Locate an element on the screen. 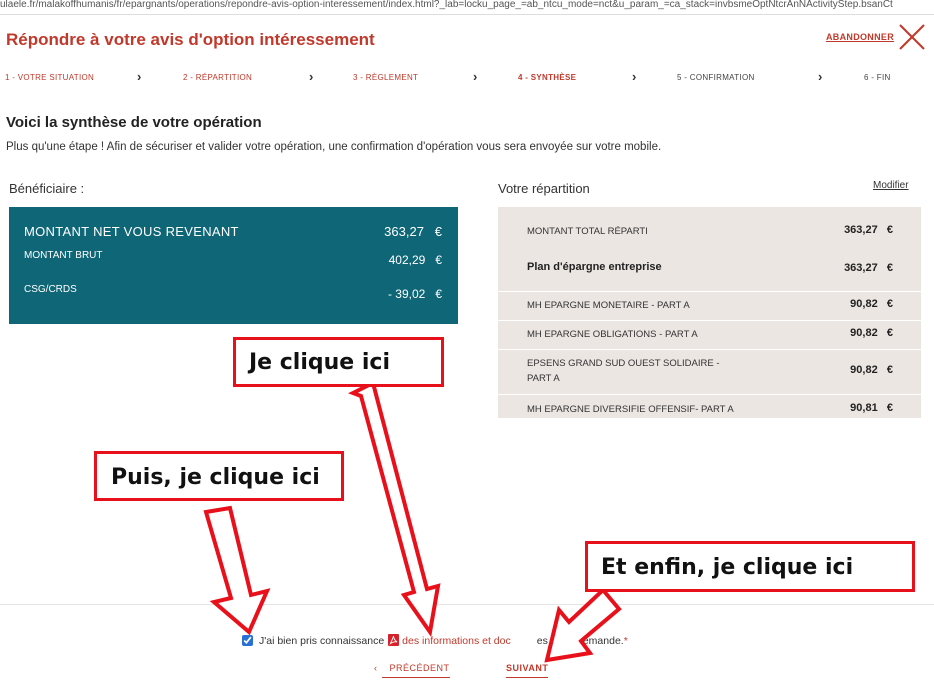 The image size is (934, 683). plan-label: Plan d'épargne entreprise is located at coordinates (594, 267).